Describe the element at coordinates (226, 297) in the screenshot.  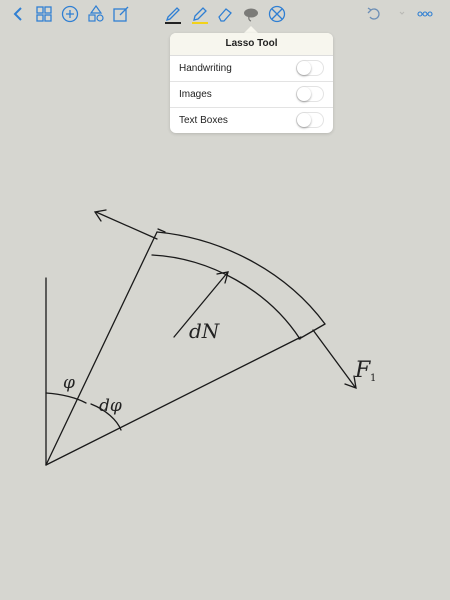
I see `arc-inner` at that location.